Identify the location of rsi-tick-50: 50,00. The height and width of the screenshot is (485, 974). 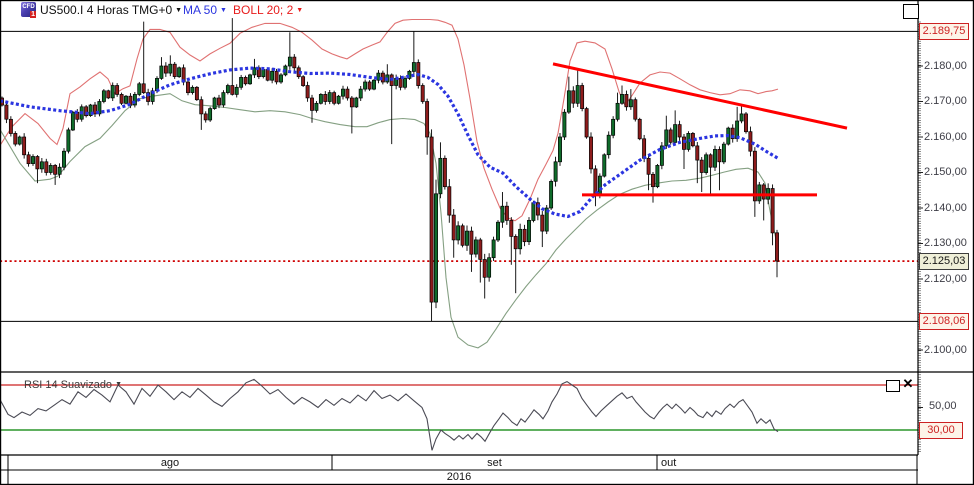
(943, 406).